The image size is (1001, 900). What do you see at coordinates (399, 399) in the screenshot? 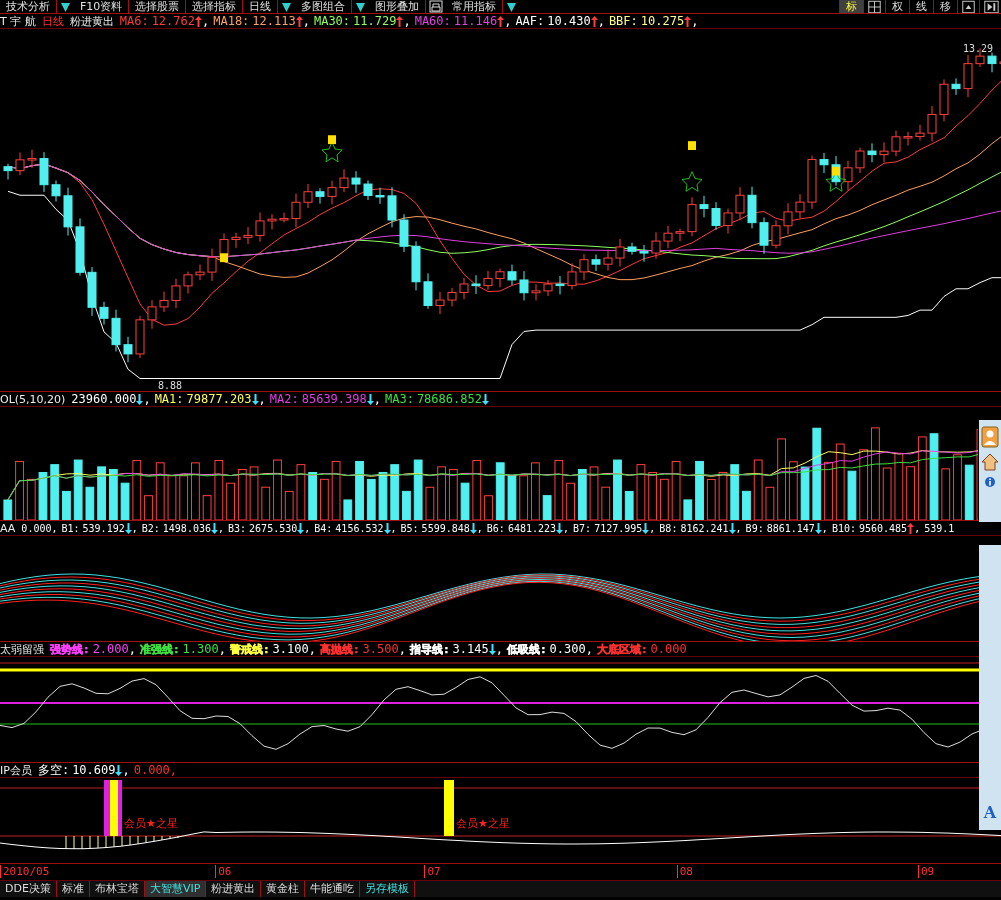
I see `indicator-name: MA3:` at bounding box center [399, 399].